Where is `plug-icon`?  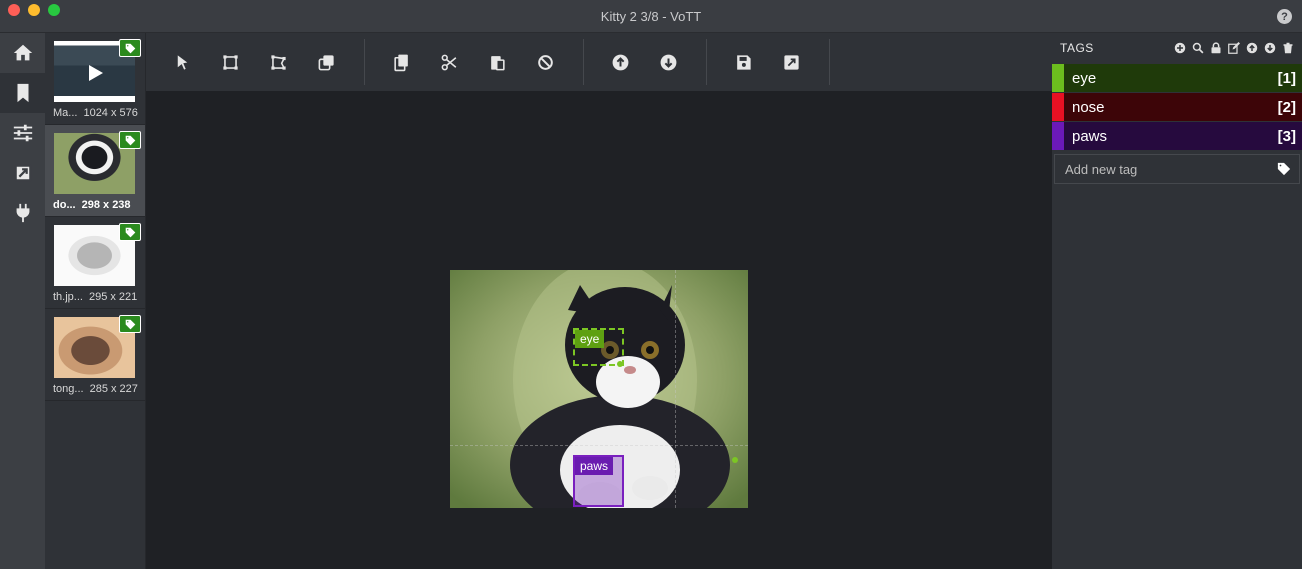 plug-icon is located at coordinates (22, 213).